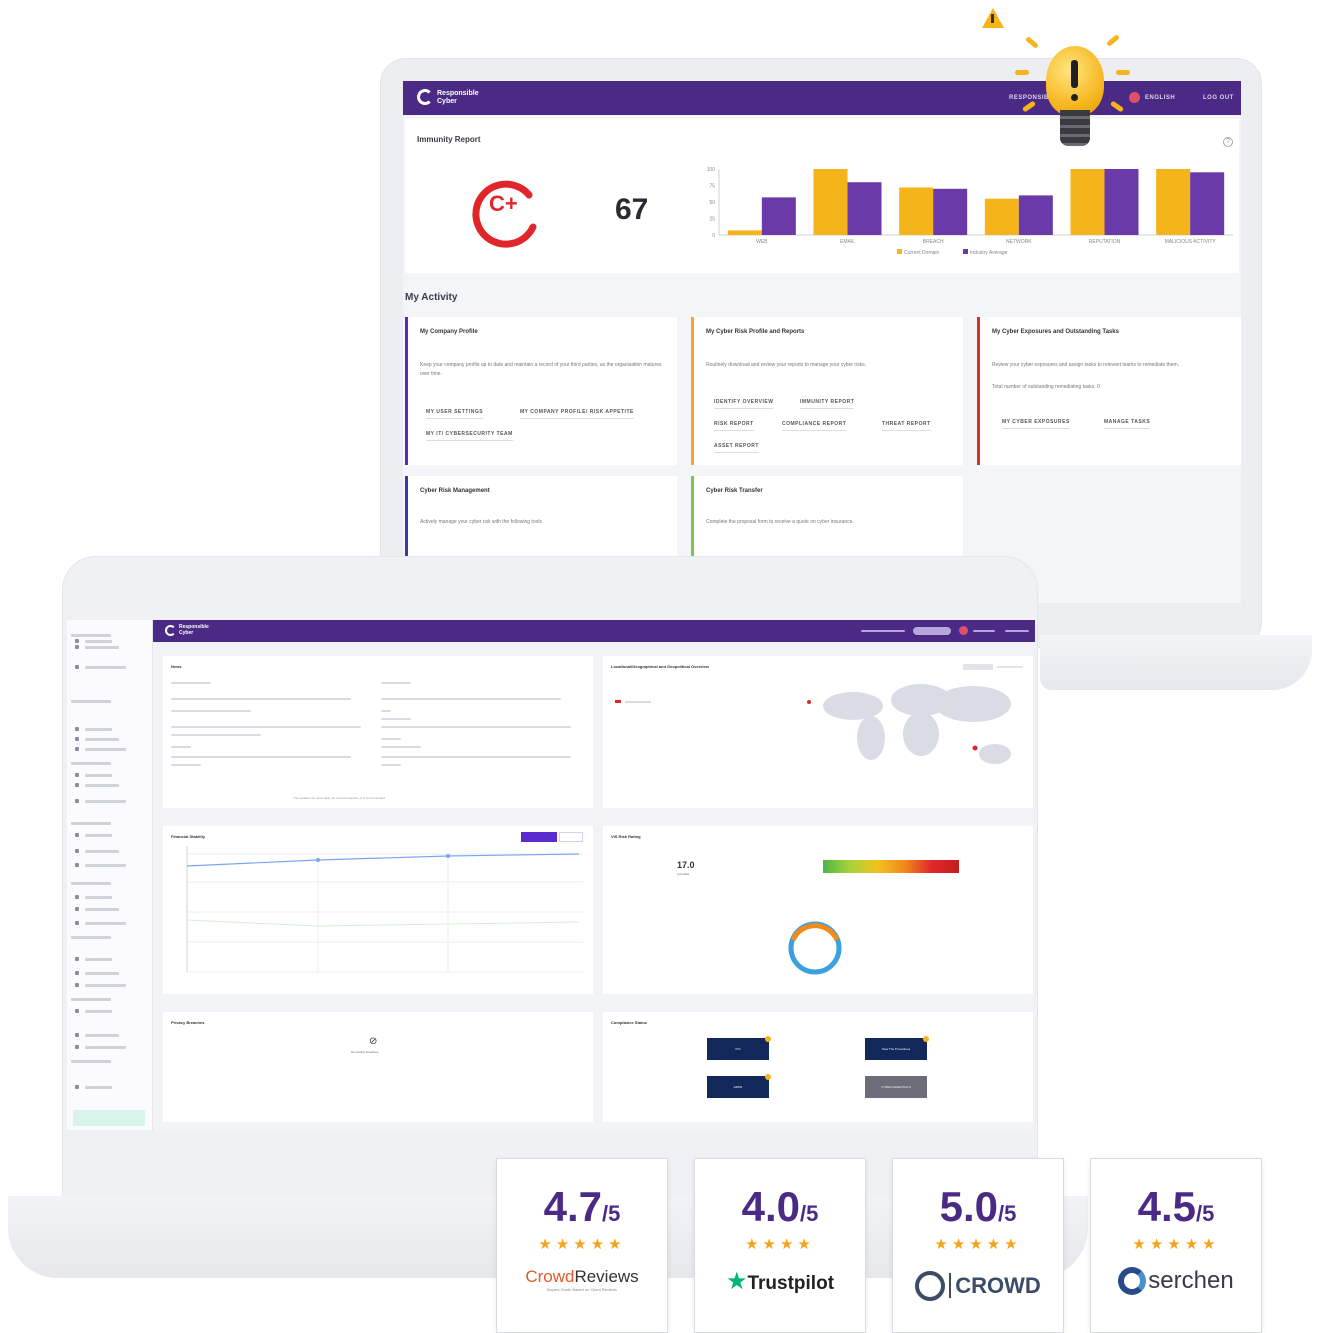 The height and width of the screenshot is (1333, 1323). Describe the element at coordinates (629, 1022) in the screenshot. I see `compliance-status-title: Compliance Status` at that location.